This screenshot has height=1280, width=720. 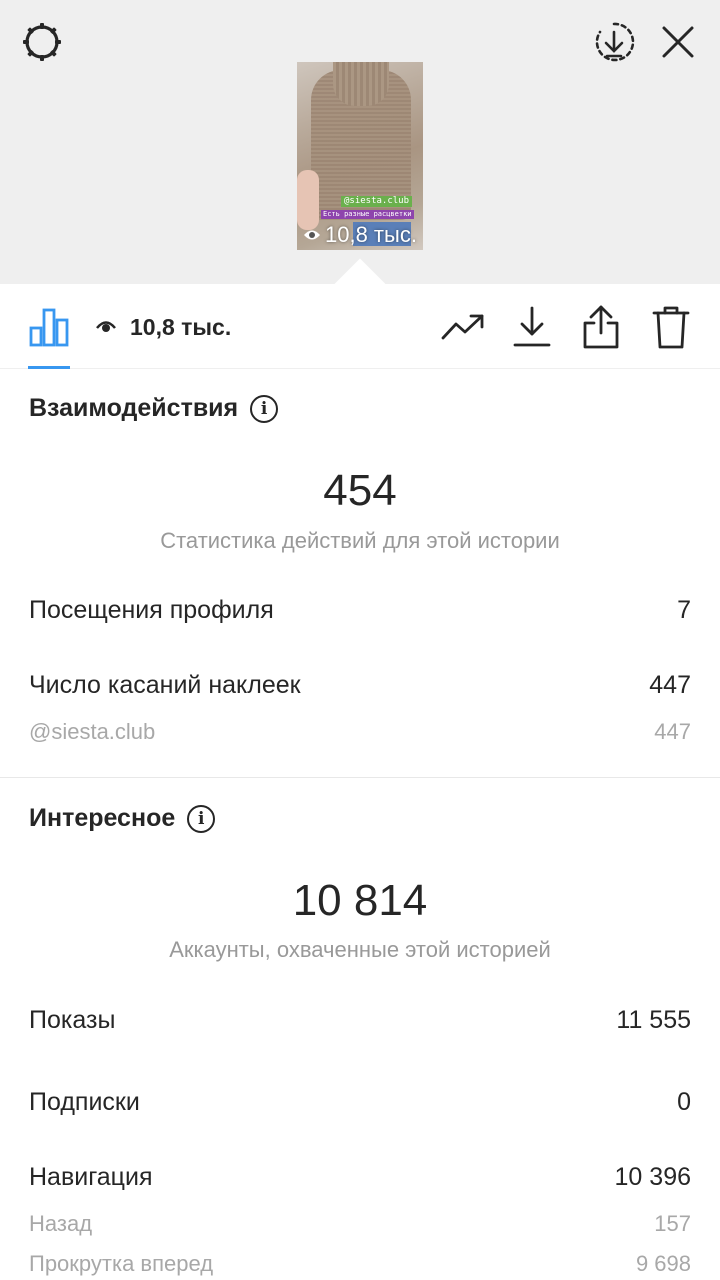 What do you see at coordinates (360, 685) in the screenshot?
I see `stat-row-sticker-taps: Число касаний наклеек 447` at bounding box center [360, 685].